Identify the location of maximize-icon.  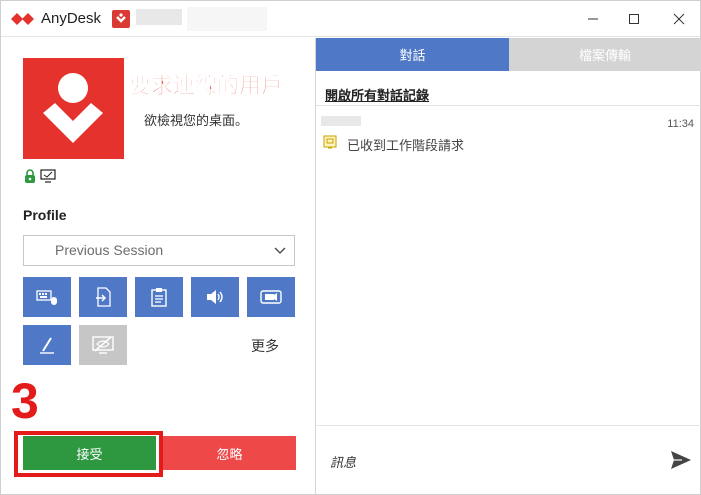
(634, 19).